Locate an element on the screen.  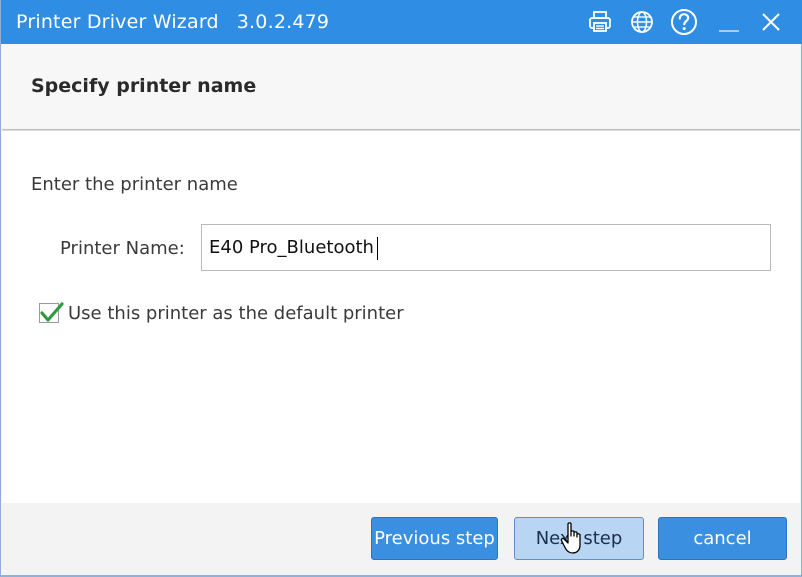
checkmark-icon is located at coordinates (52, 312).